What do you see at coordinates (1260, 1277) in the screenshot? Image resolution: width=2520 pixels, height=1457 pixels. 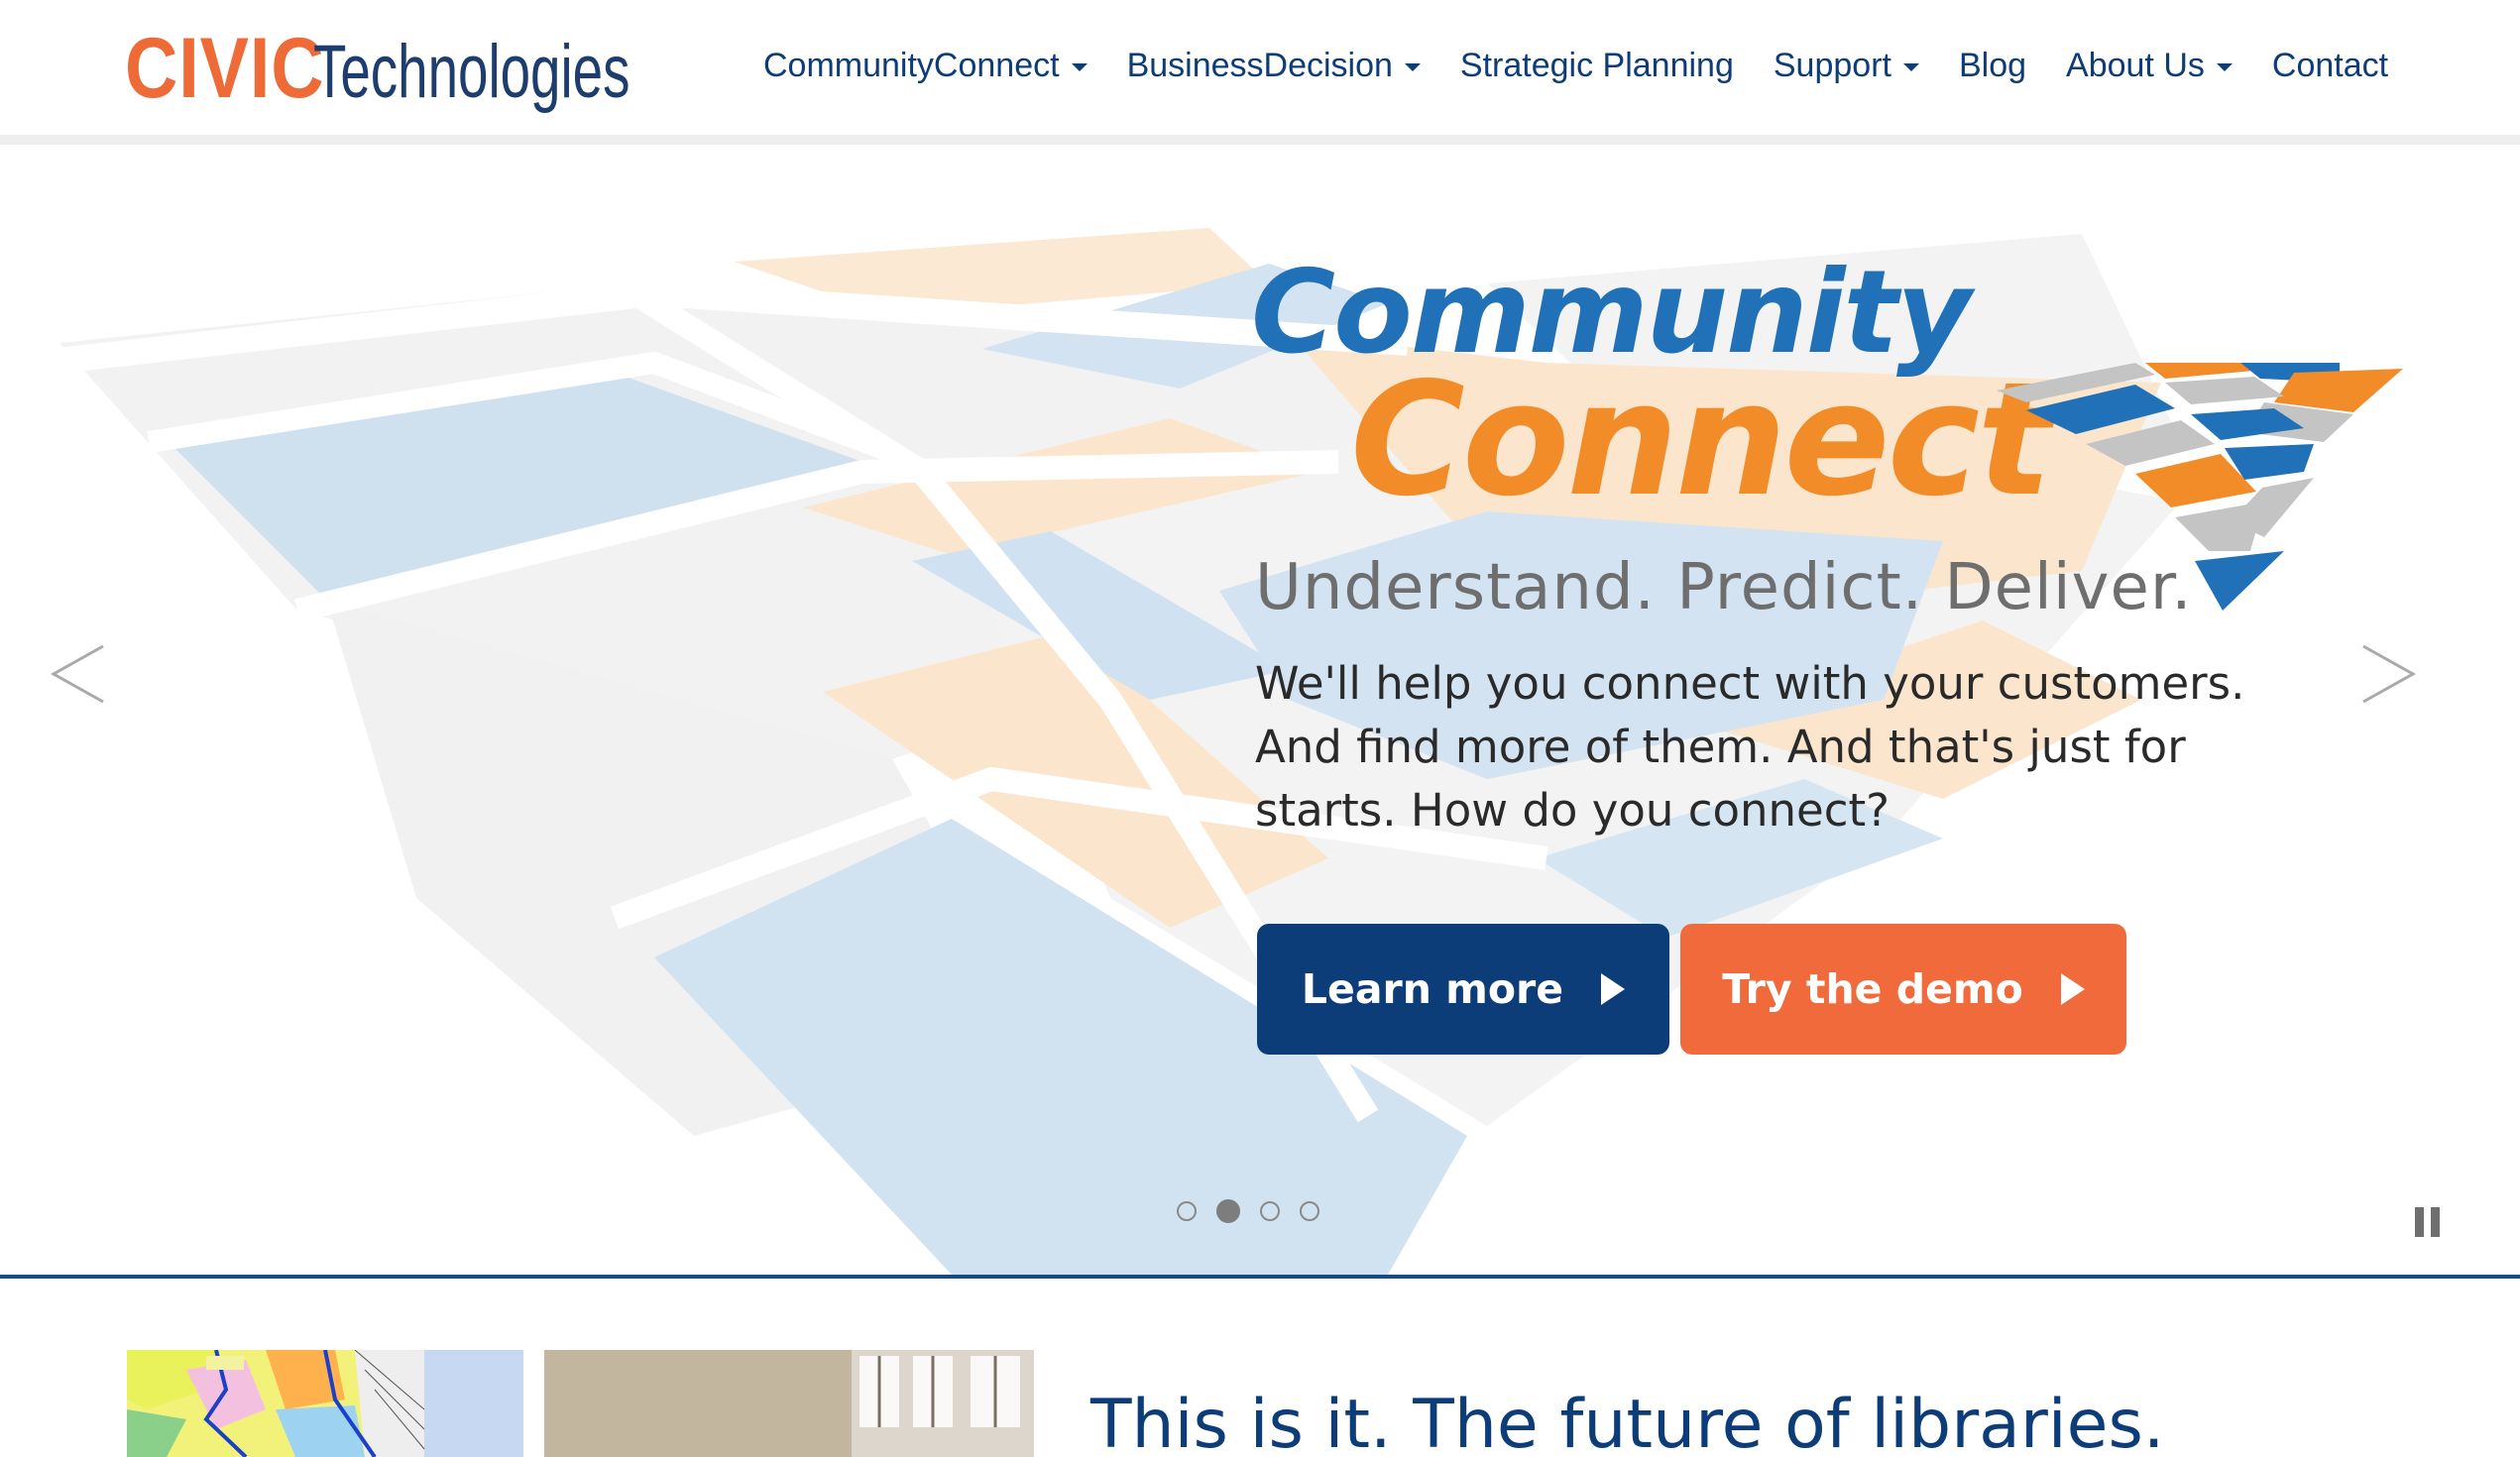 I see `hero-bottom-border` at bounding box center [1260, 1277].